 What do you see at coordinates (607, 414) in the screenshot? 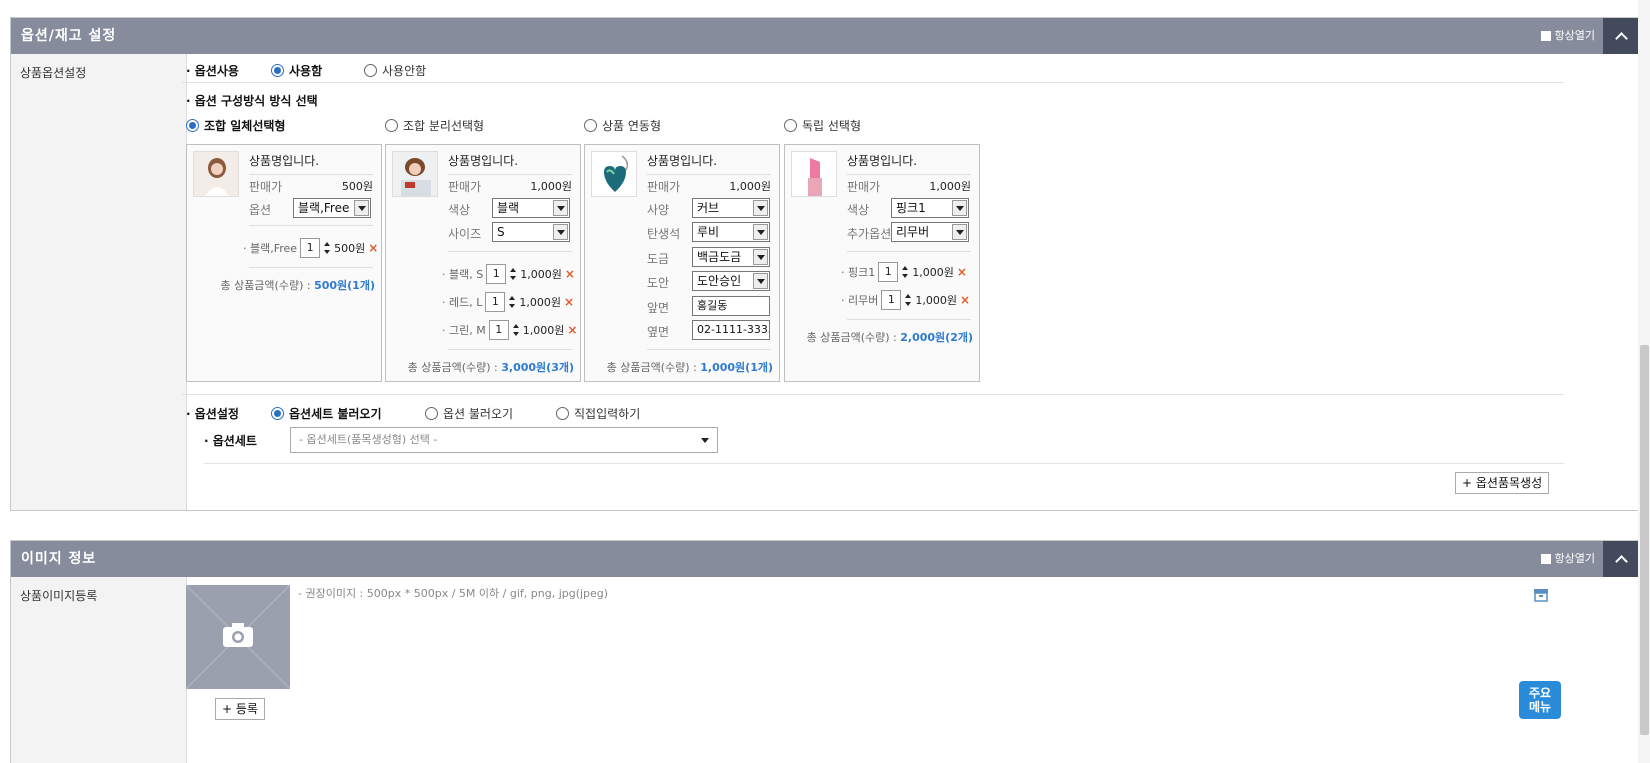
I see `option-setting-choice-label: 직접입력하기` at bounding box center [607, 414].